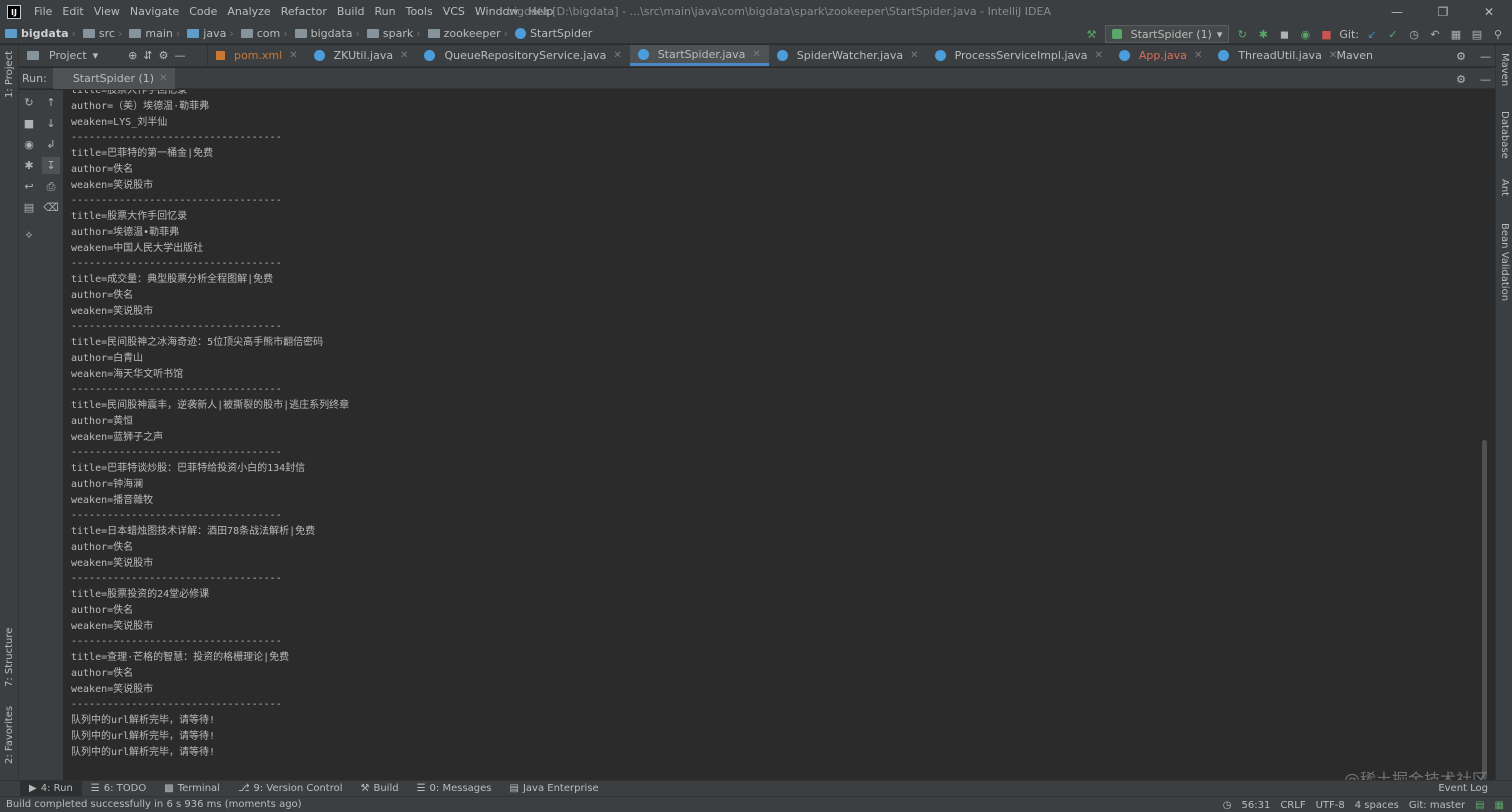 This screenshot has width=1512, height=812. I want to click on breadcrumb-item: zookeeper ›, so click(466, 33).